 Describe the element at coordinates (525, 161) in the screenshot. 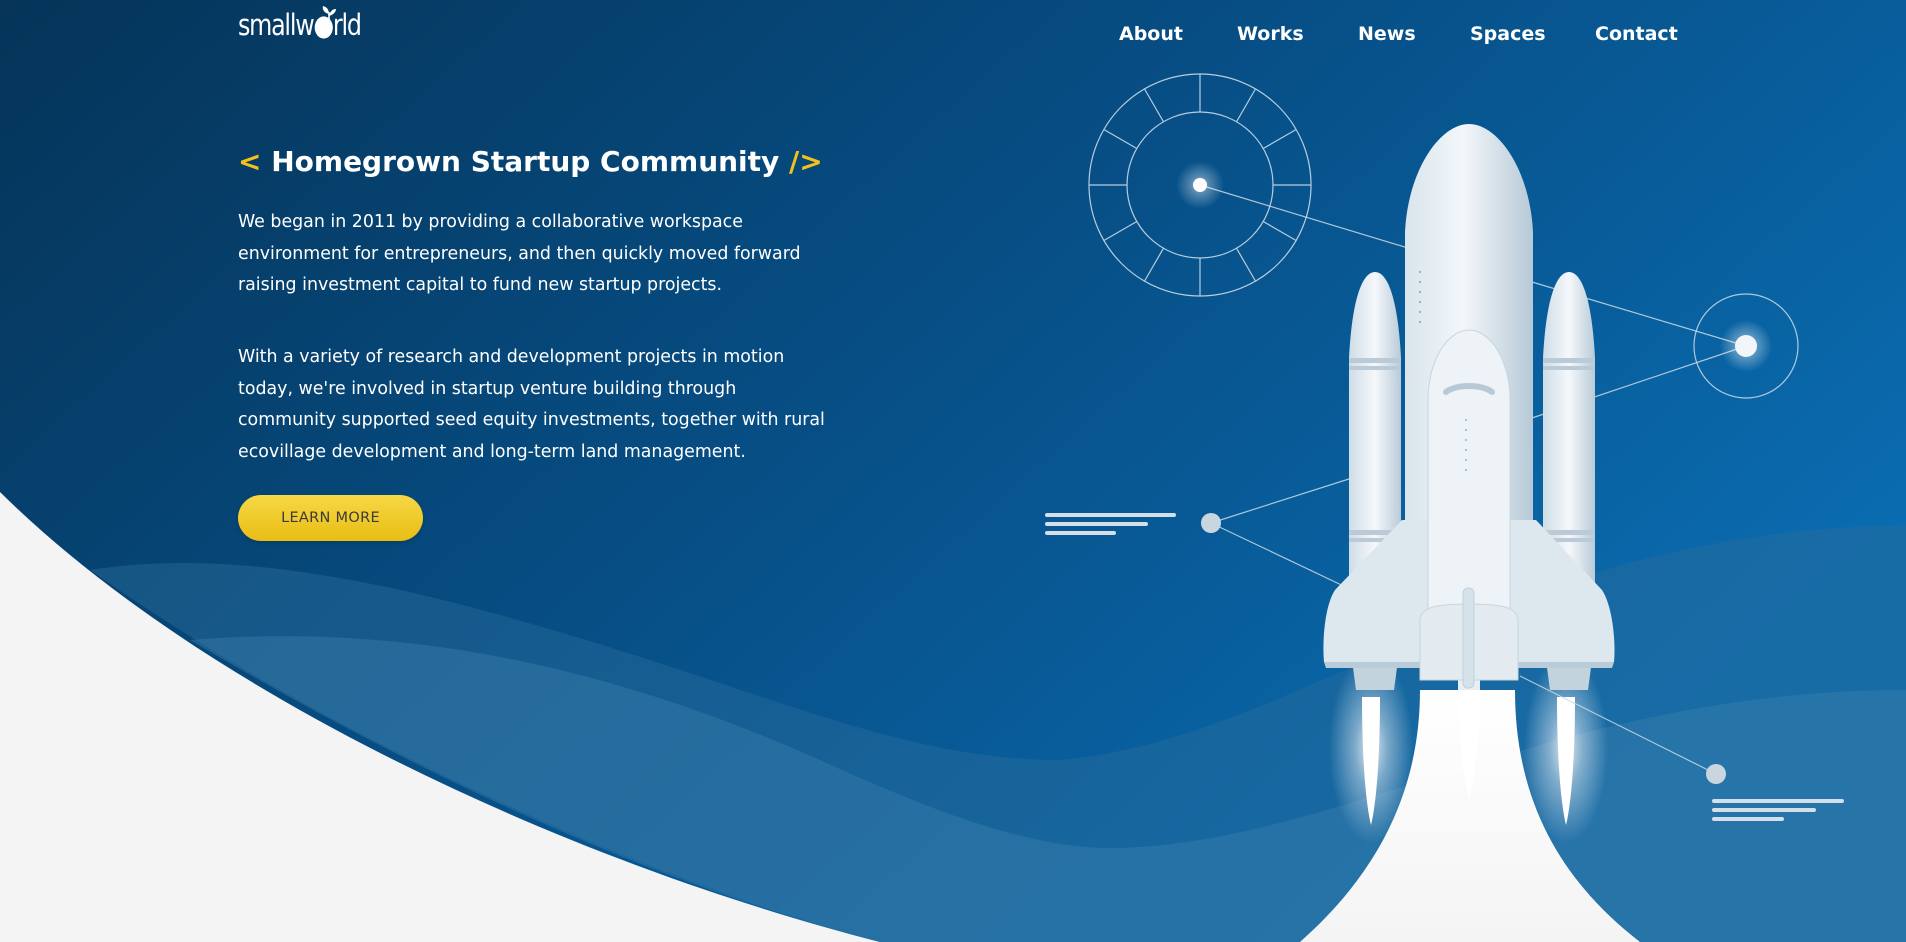

I see `headline-text: Homegrown Startup Community` at that location.